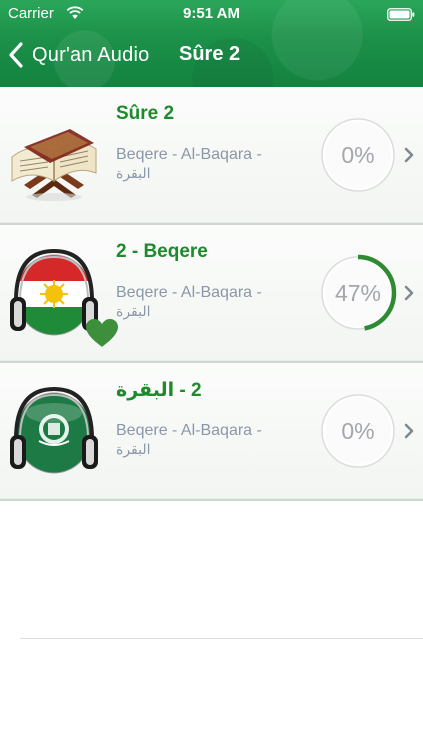 This screenshot has height=750, width=423. What do you see at coordinates (54, 430) in the screenshot?
I see `headphones-arab-league-flag-icon` at bounding box center [54, 430].